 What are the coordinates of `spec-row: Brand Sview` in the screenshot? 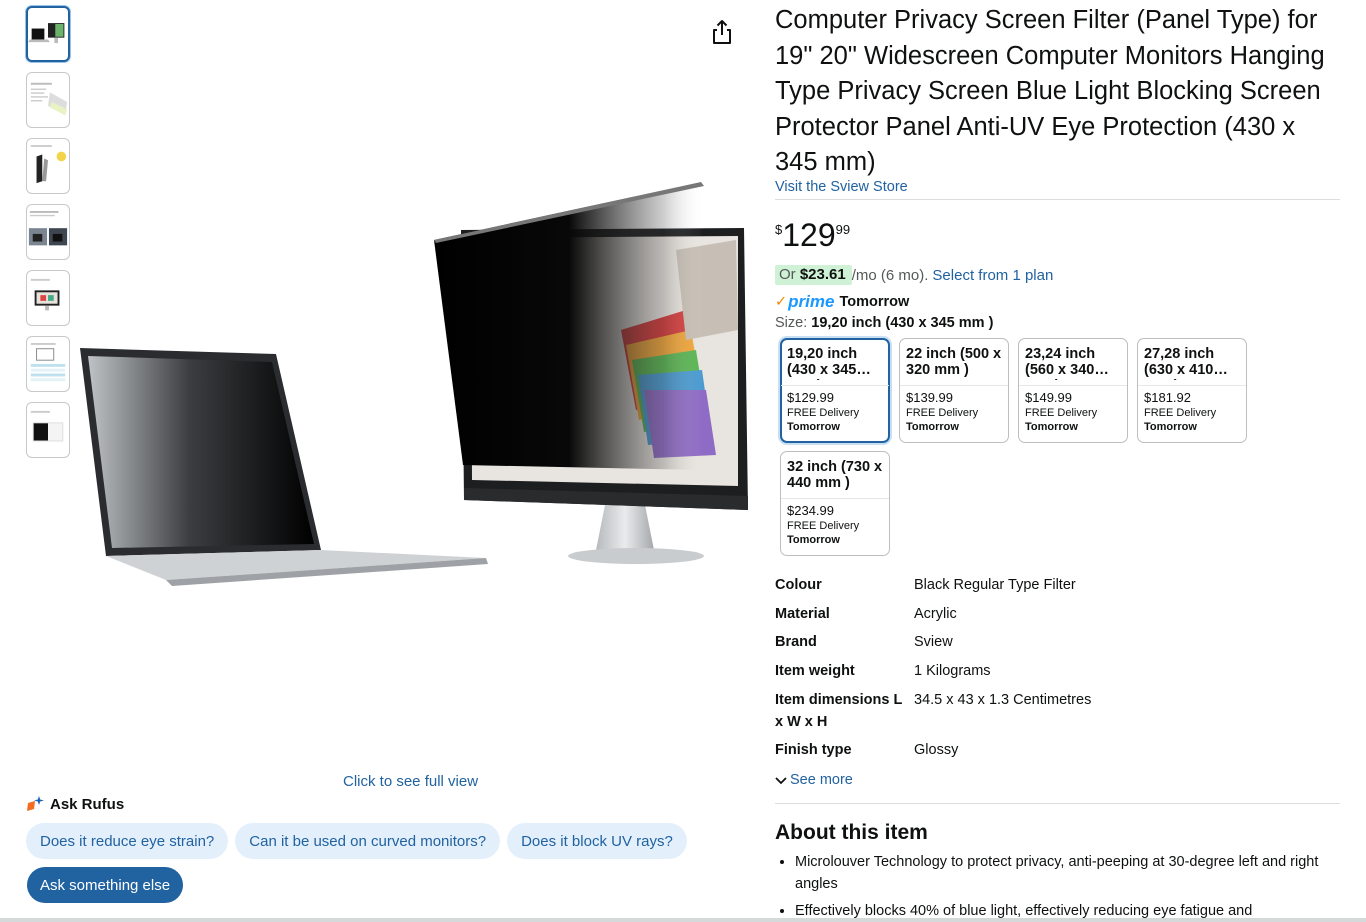 It's located at (1057, 645).